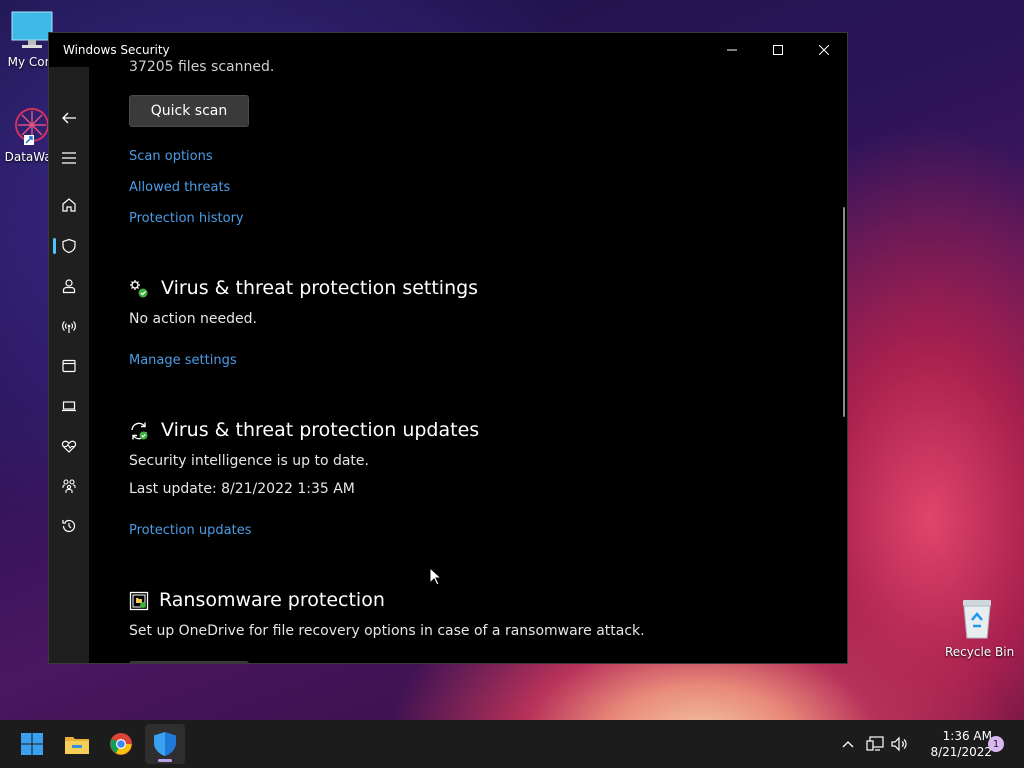 This screenshot has height=768, width=1024. What do you see at coordinates (320, 288) in the screenshot?
I see `settings-section-heading: Virus & threat protection settings` at bounding box center [320, 288].